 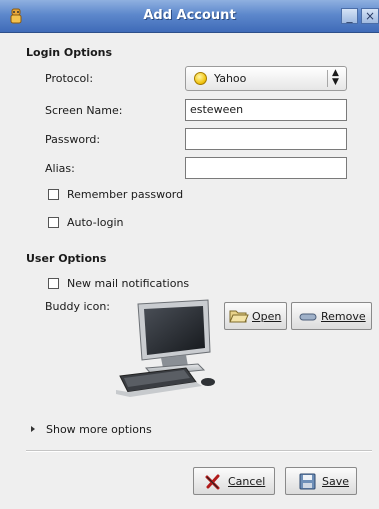 What do you see at coordinates (266, 139) in the screenshot?
I see `password-input` at bounding box center [266, 139].